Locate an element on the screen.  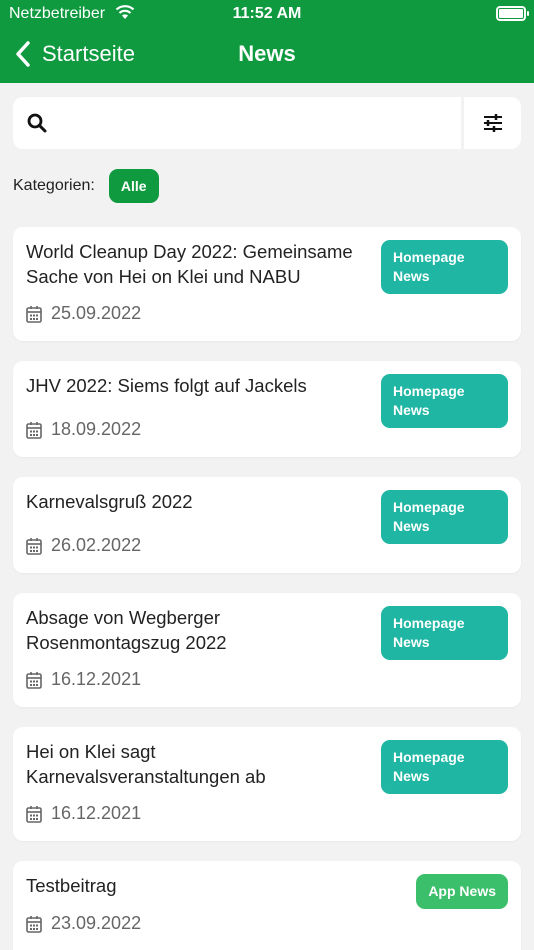
search-field is located at coordinates (237, 123).